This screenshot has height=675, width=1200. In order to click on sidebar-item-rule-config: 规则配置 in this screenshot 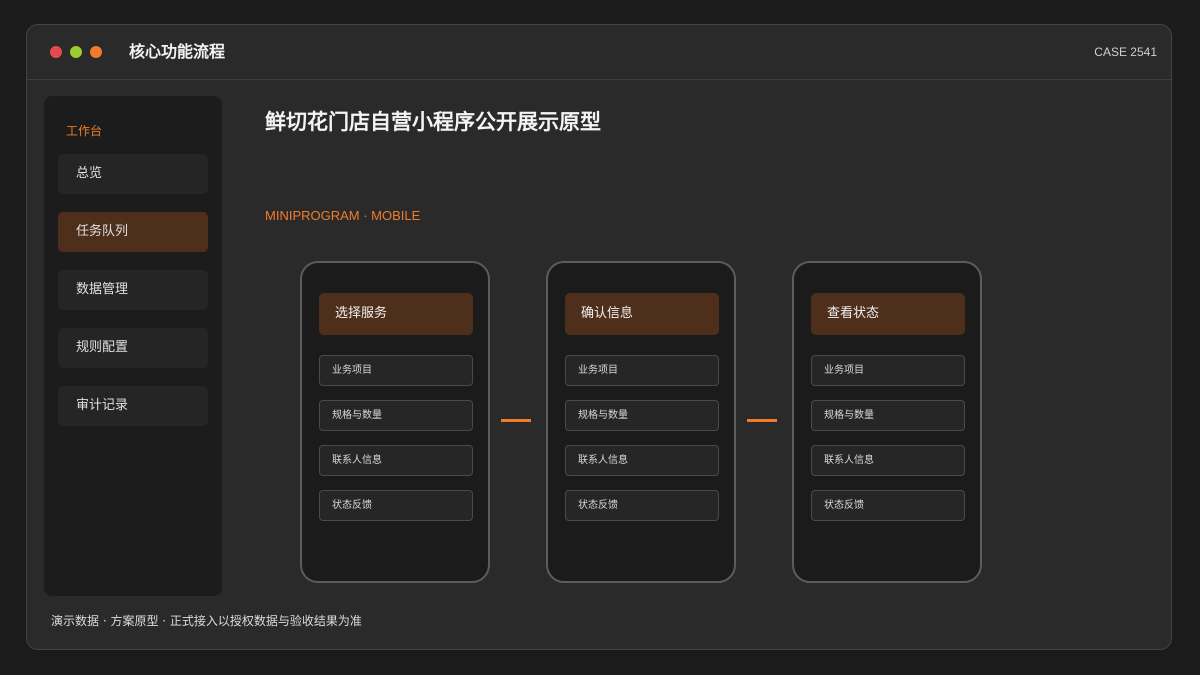, I will do `click(133, 348)`.